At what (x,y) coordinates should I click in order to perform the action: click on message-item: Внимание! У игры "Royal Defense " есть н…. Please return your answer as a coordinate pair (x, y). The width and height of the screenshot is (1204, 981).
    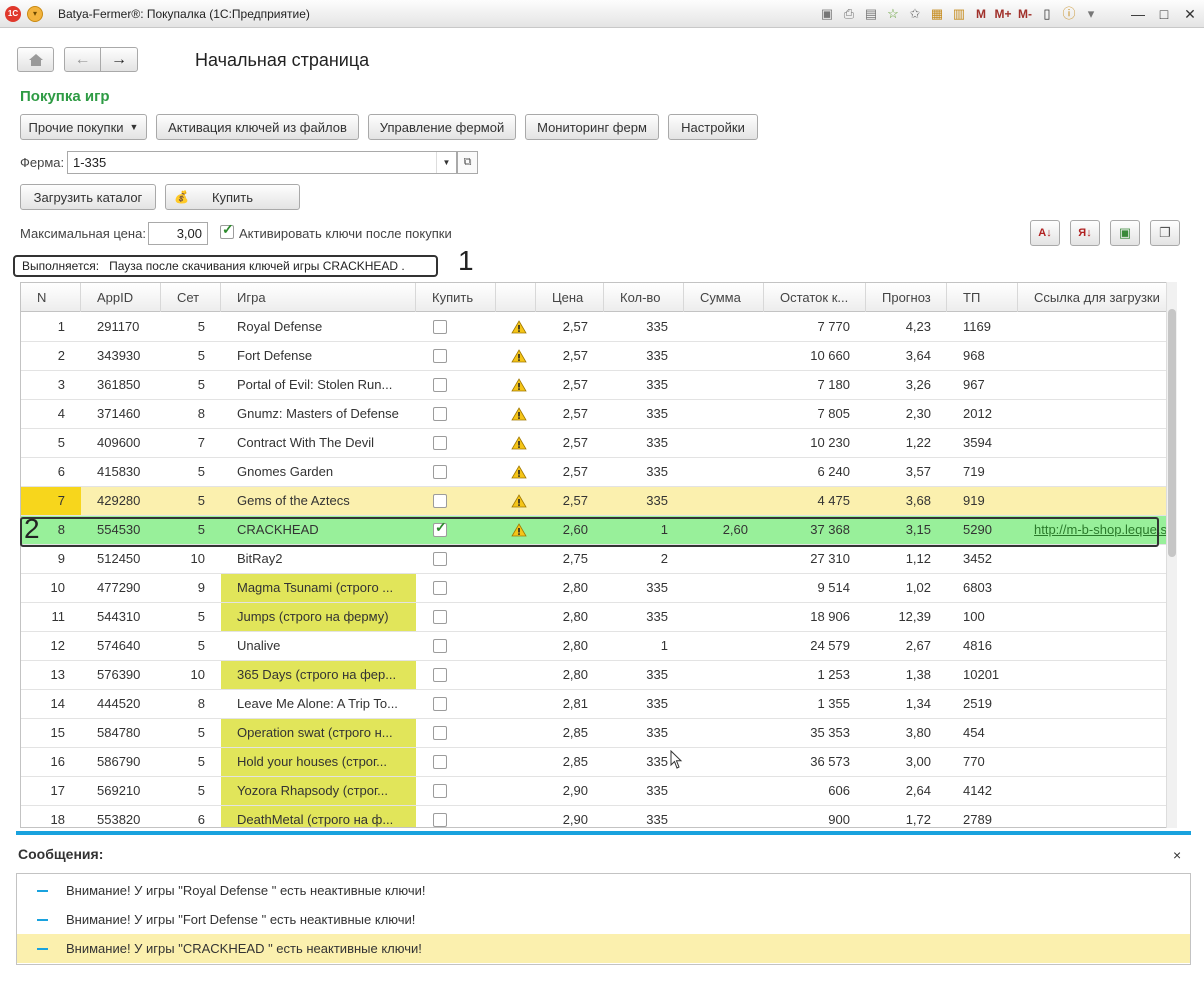
    Looking at the image, I should click on (603, 890).